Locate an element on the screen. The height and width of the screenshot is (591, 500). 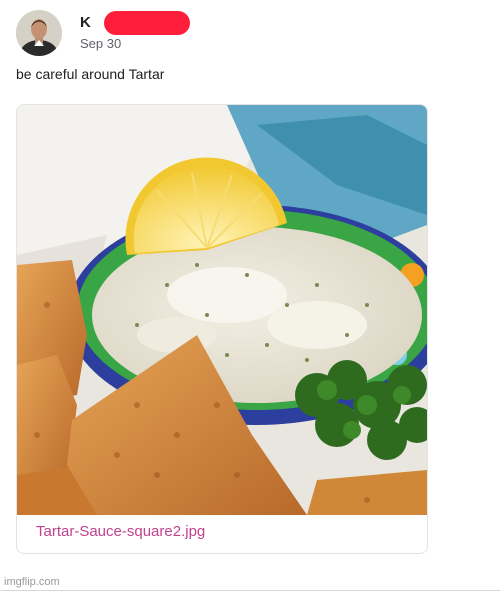
author-name: K is located at coordinates (85, 22).